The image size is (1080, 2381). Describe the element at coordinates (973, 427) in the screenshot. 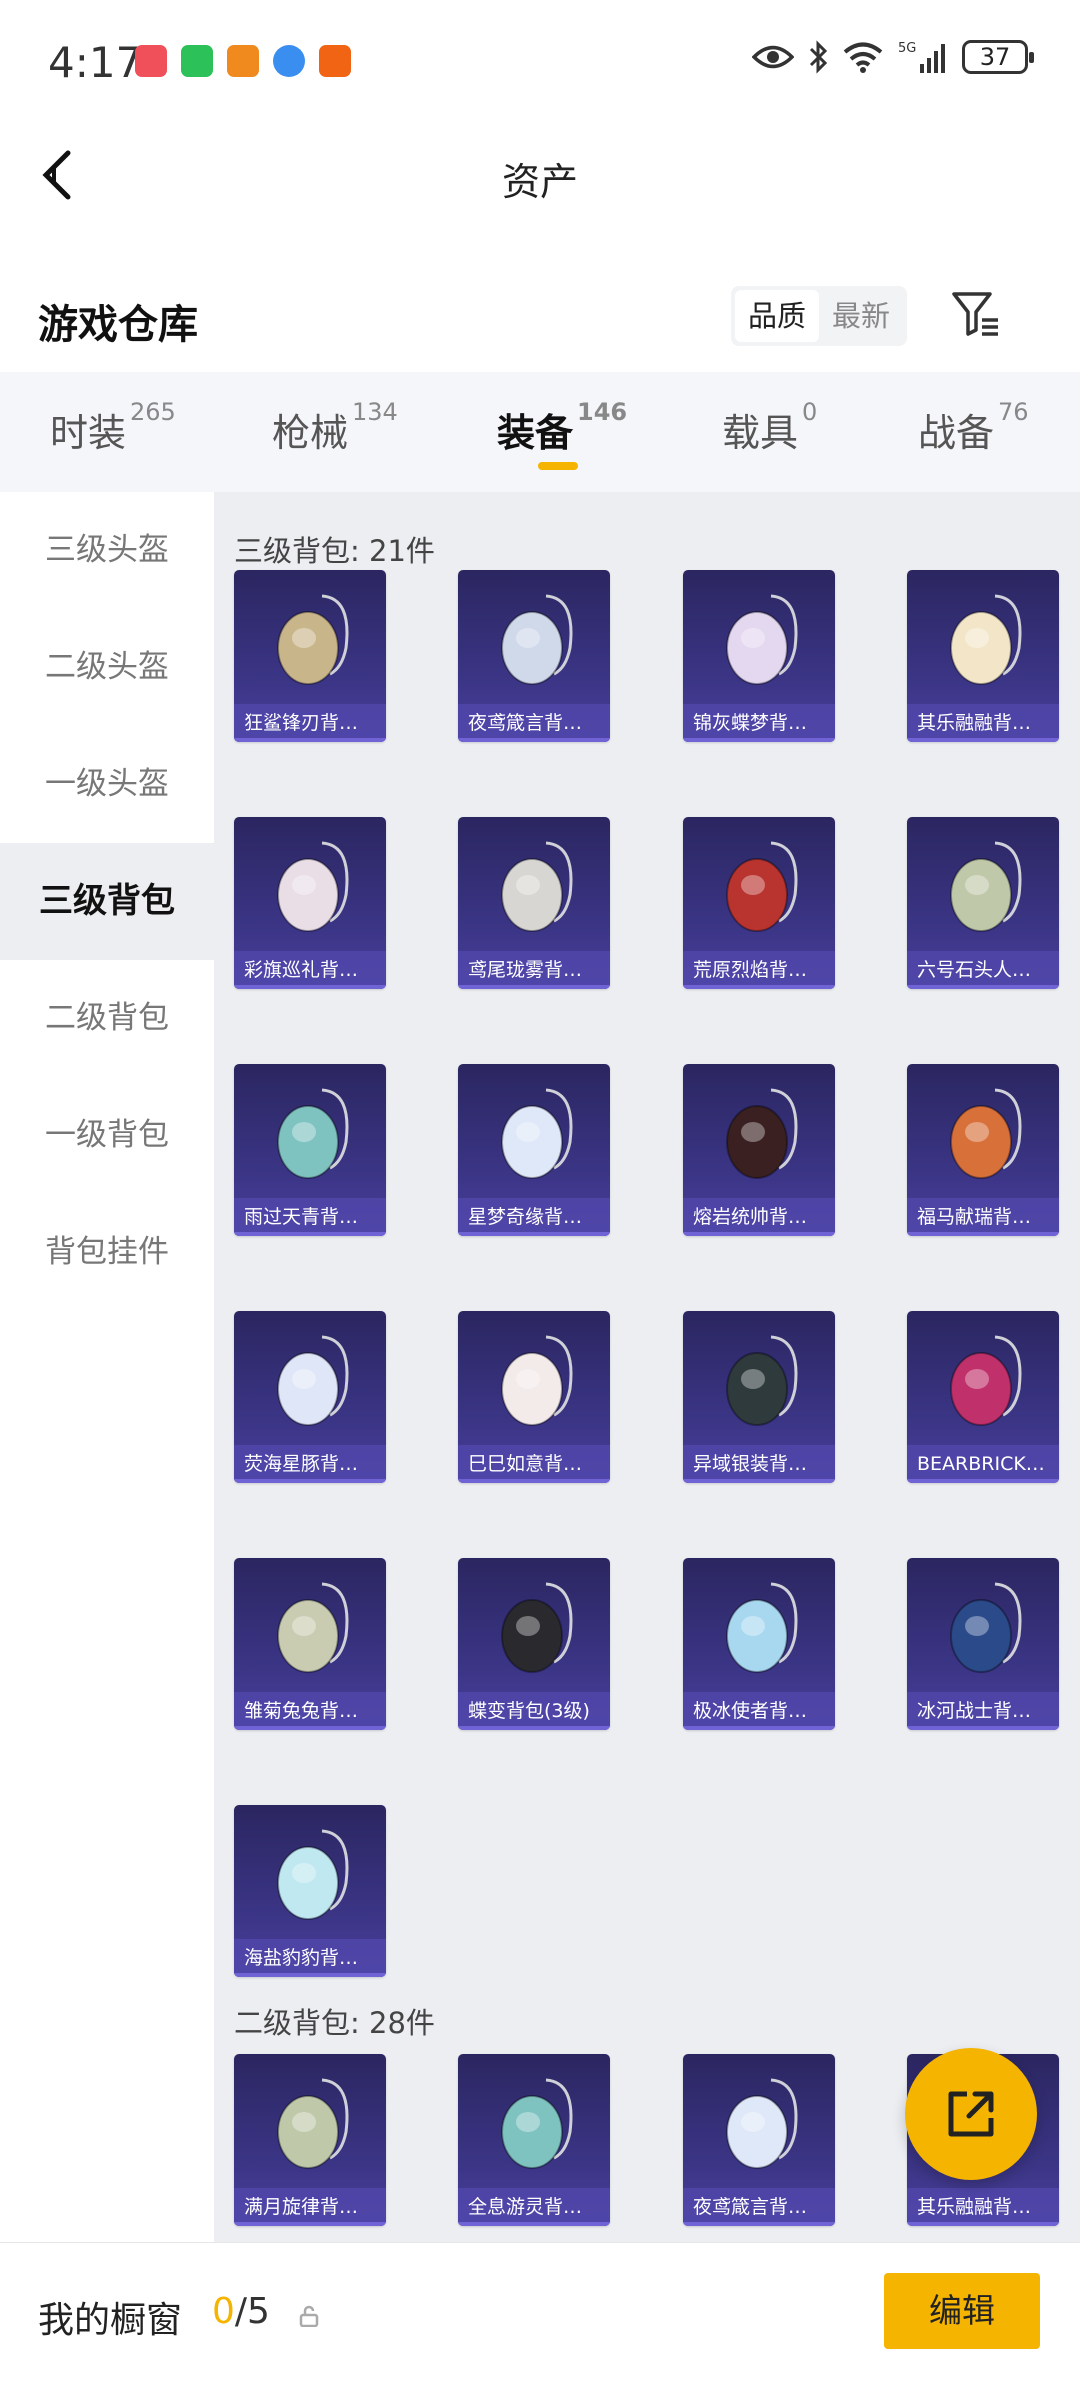

I see `tab-supplies: 战备 76` at that location.